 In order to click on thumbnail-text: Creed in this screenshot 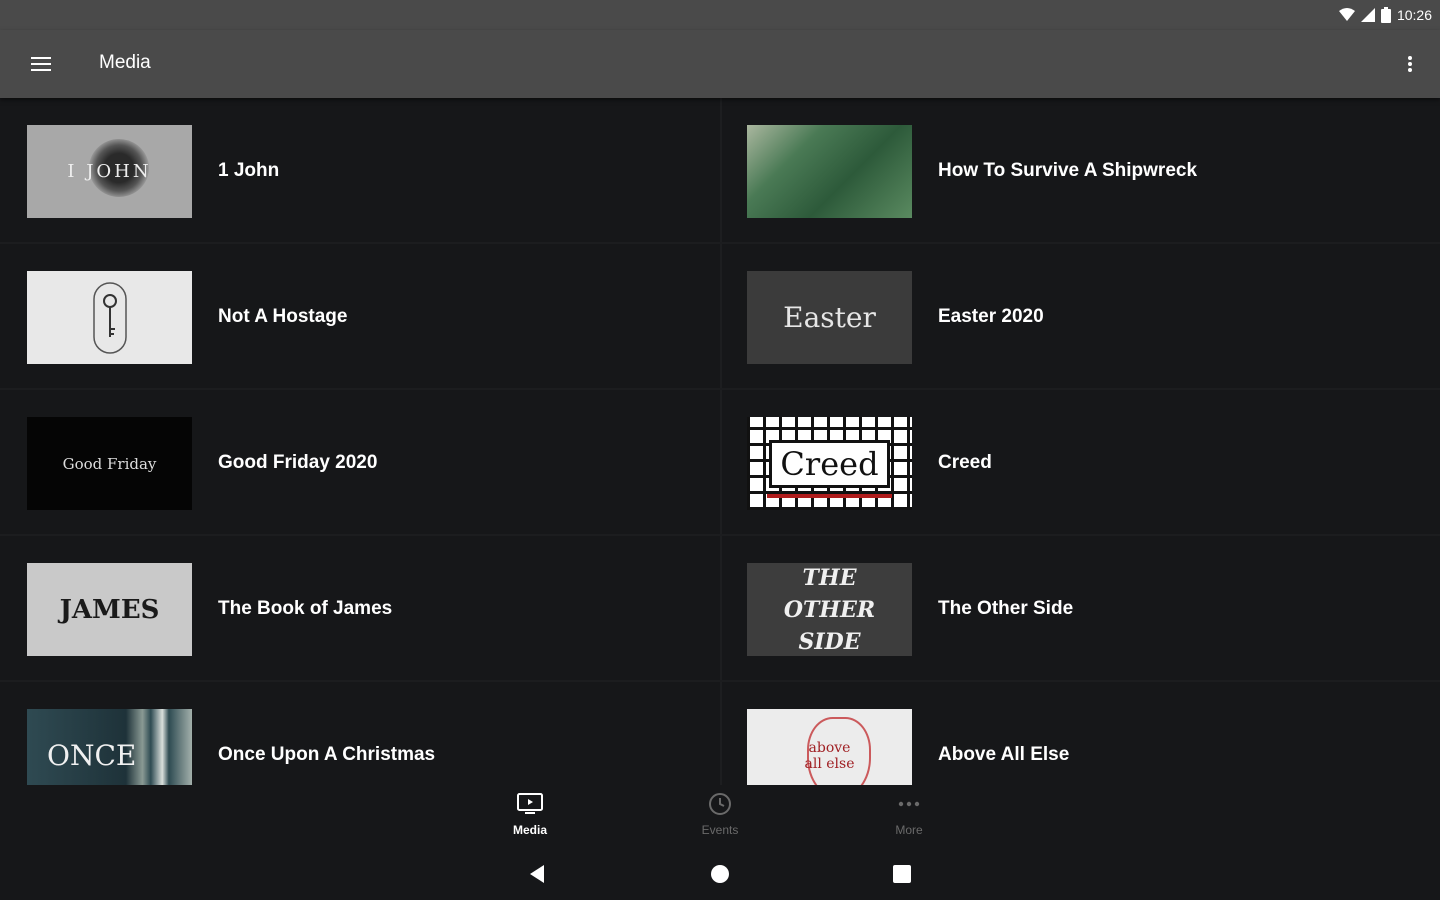, I will do `click(829, 463)`.